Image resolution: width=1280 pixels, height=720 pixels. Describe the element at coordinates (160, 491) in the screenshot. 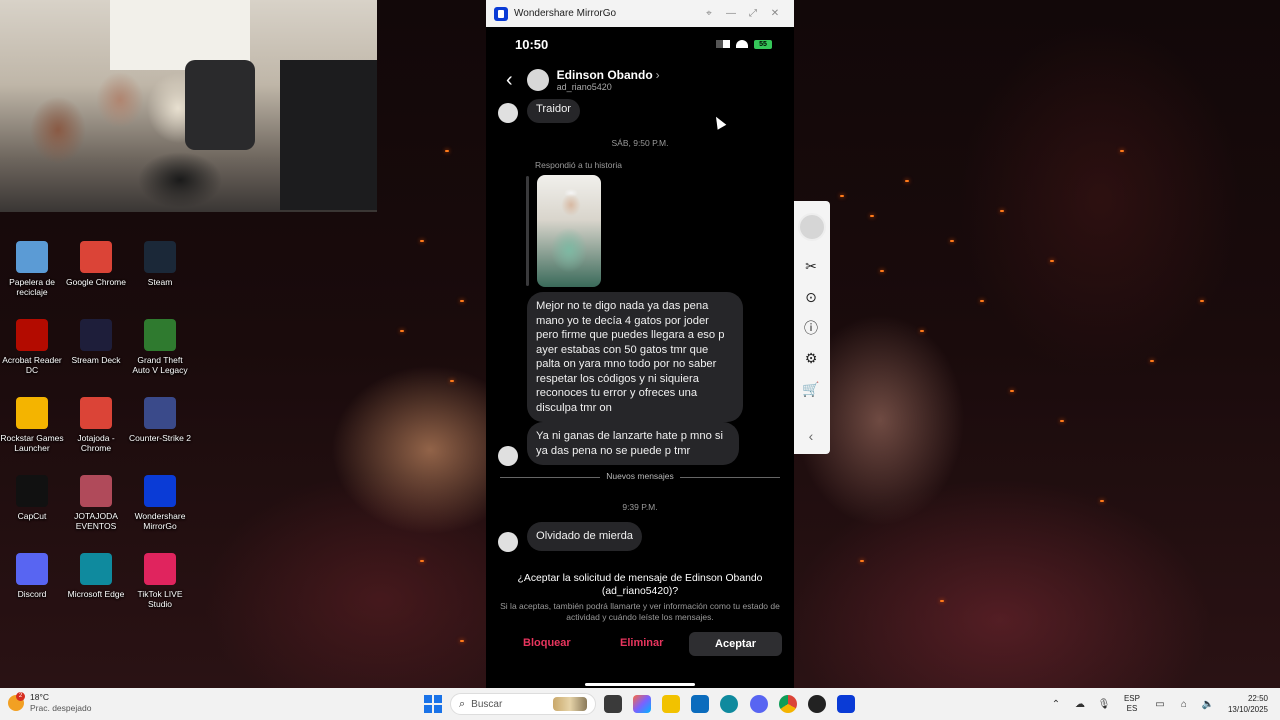

I see `mirrorgo-icon` at that location.